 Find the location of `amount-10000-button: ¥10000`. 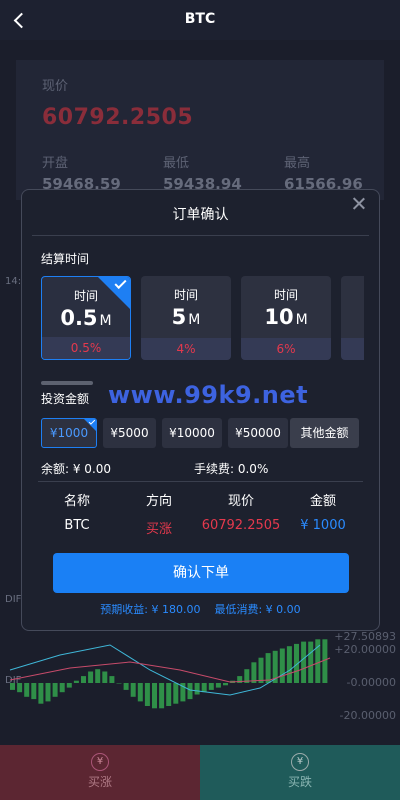

amount-10000-button: ¥10000 is located at coordinates (192, 433).